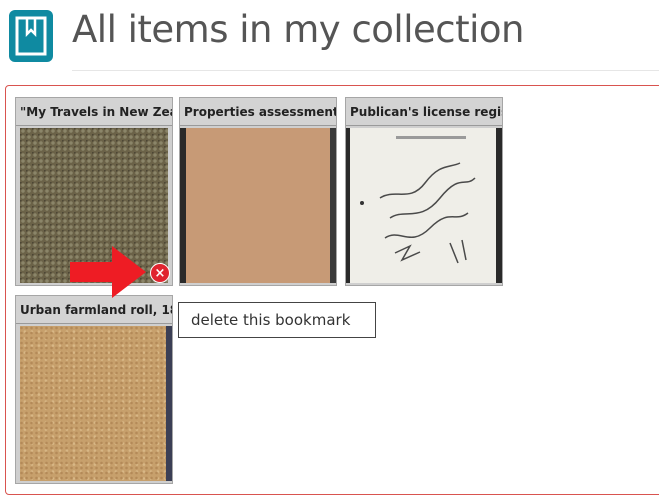  What do you see at coordinates (94, 310) in the screenshot?
I see `item-title: Urban farmland roll, 1873` at bounding box center [94, 310].